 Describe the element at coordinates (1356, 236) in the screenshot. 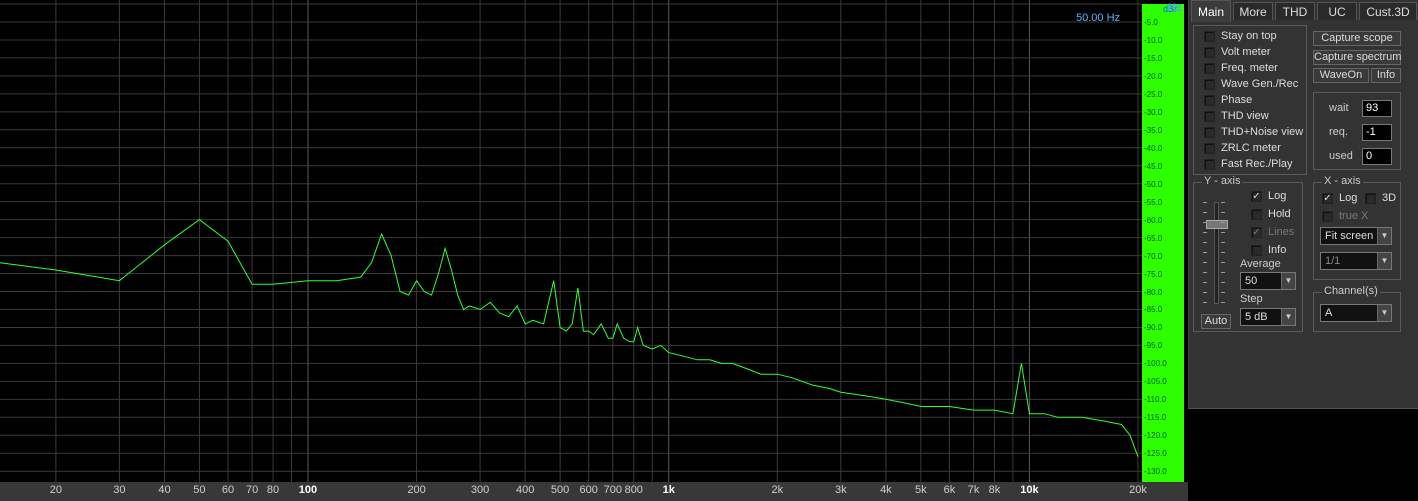

I see `x-scale-select: Fit screen ▼` at that location.